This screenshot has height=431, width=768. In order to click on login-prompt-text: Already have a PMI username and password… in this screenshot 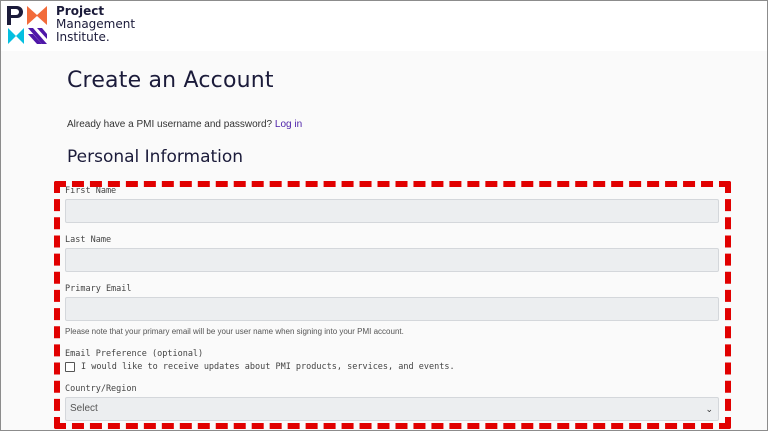, I will do `click(170, 124)`.